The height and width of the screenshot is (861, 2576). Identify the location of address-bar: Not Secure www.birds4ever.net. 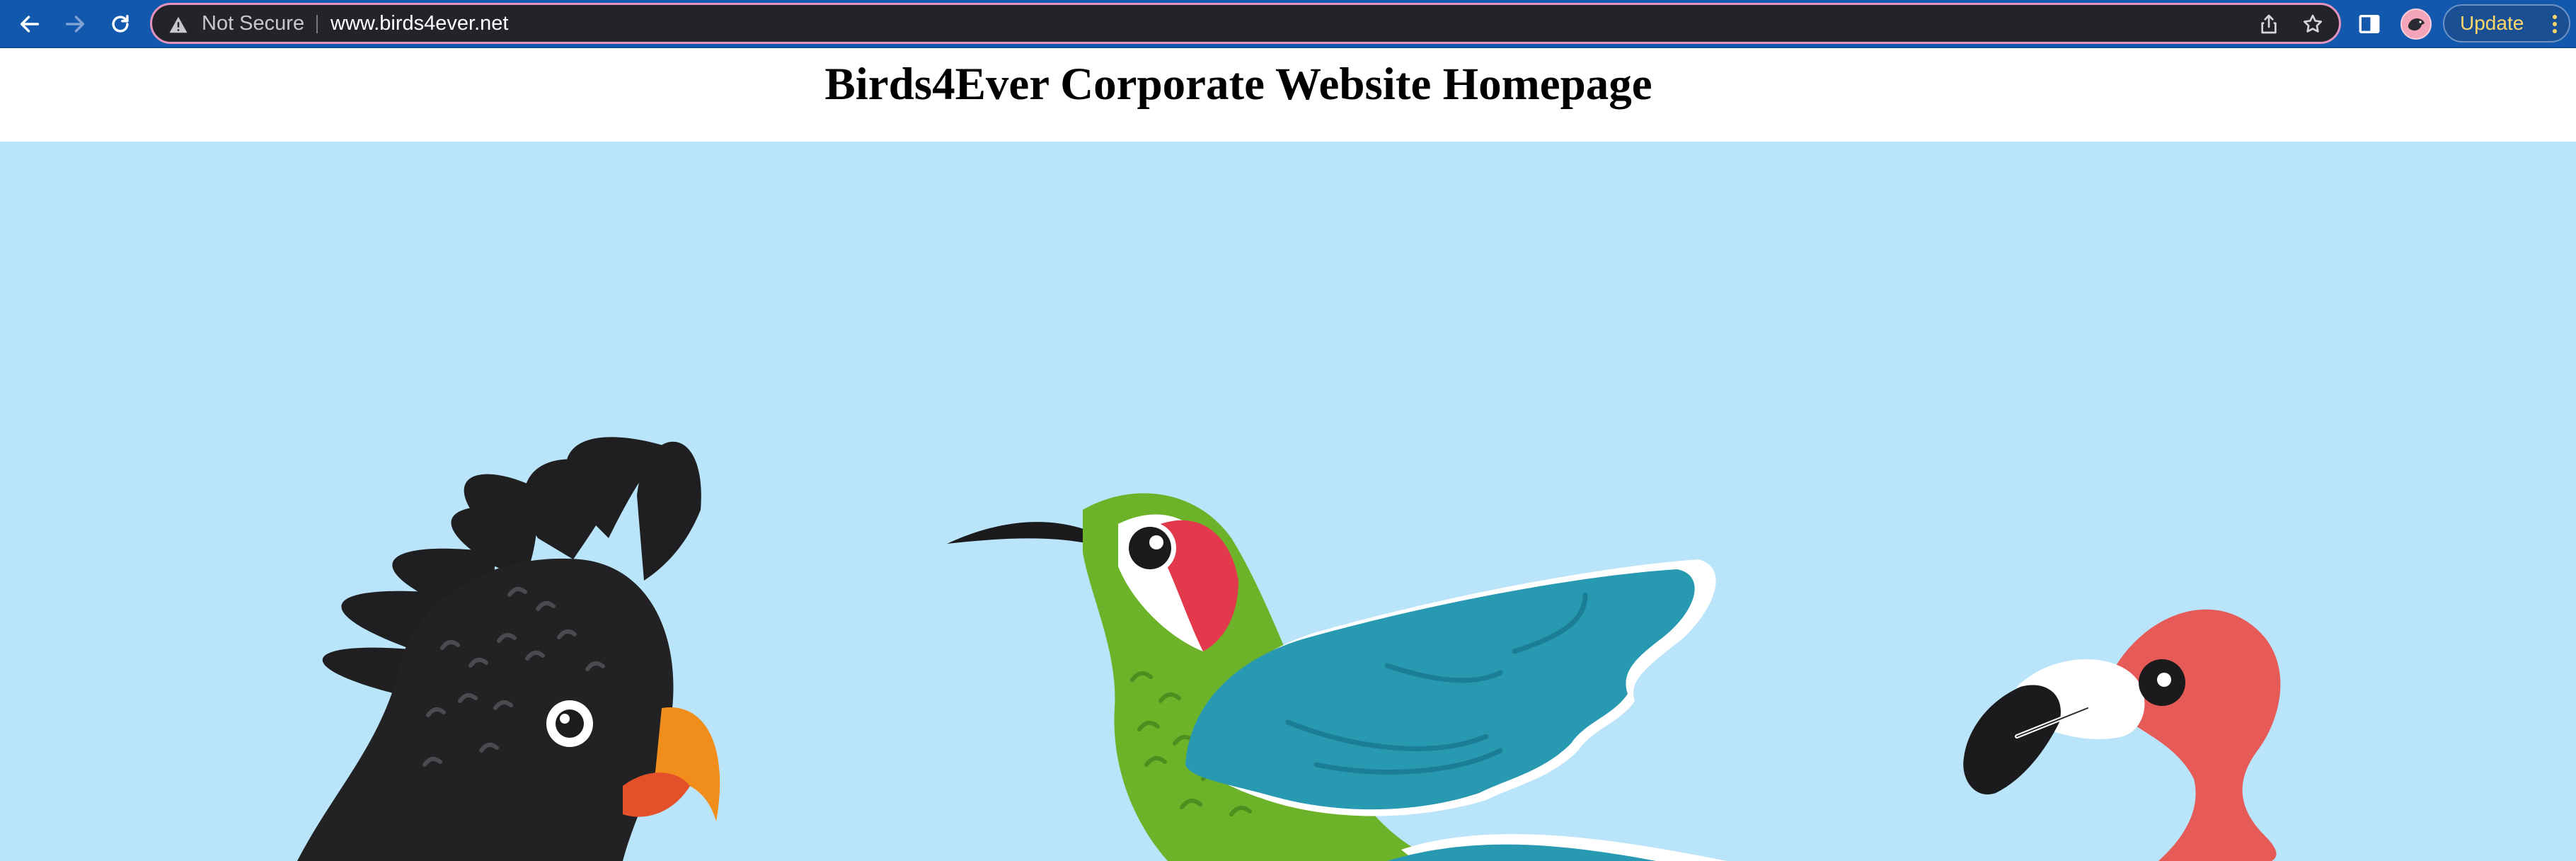
(1245, 23).